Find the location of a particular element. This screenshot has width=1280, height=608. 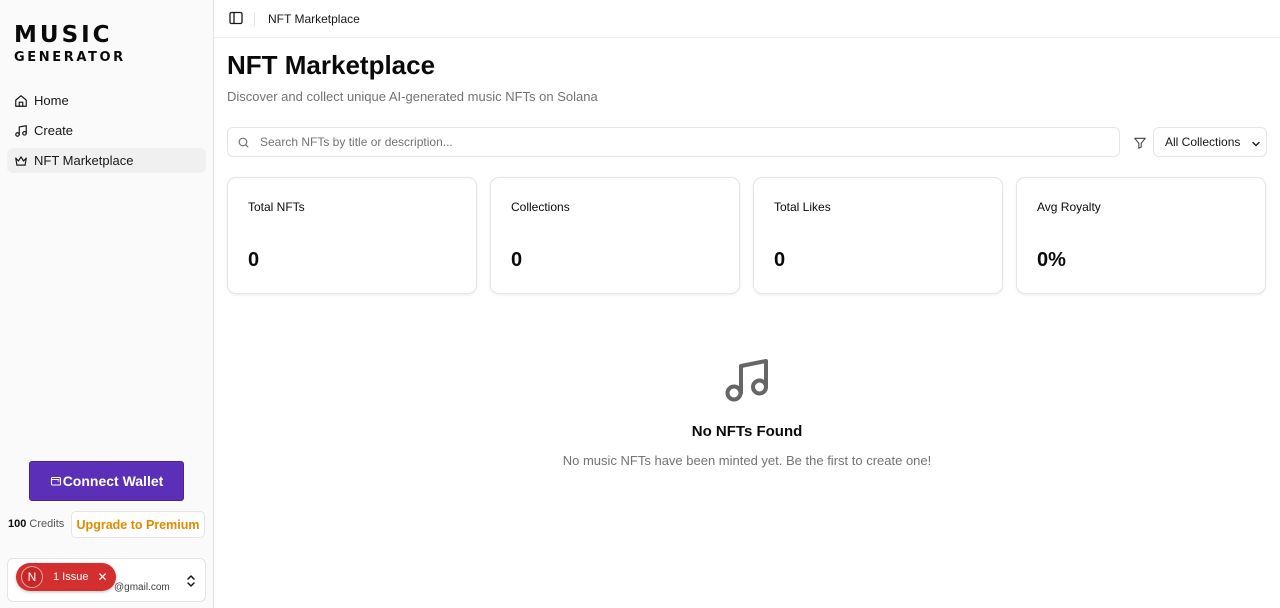

sidebar-item-nft-marketplace: NFT Marketplace is located at coordinates (106, 160).